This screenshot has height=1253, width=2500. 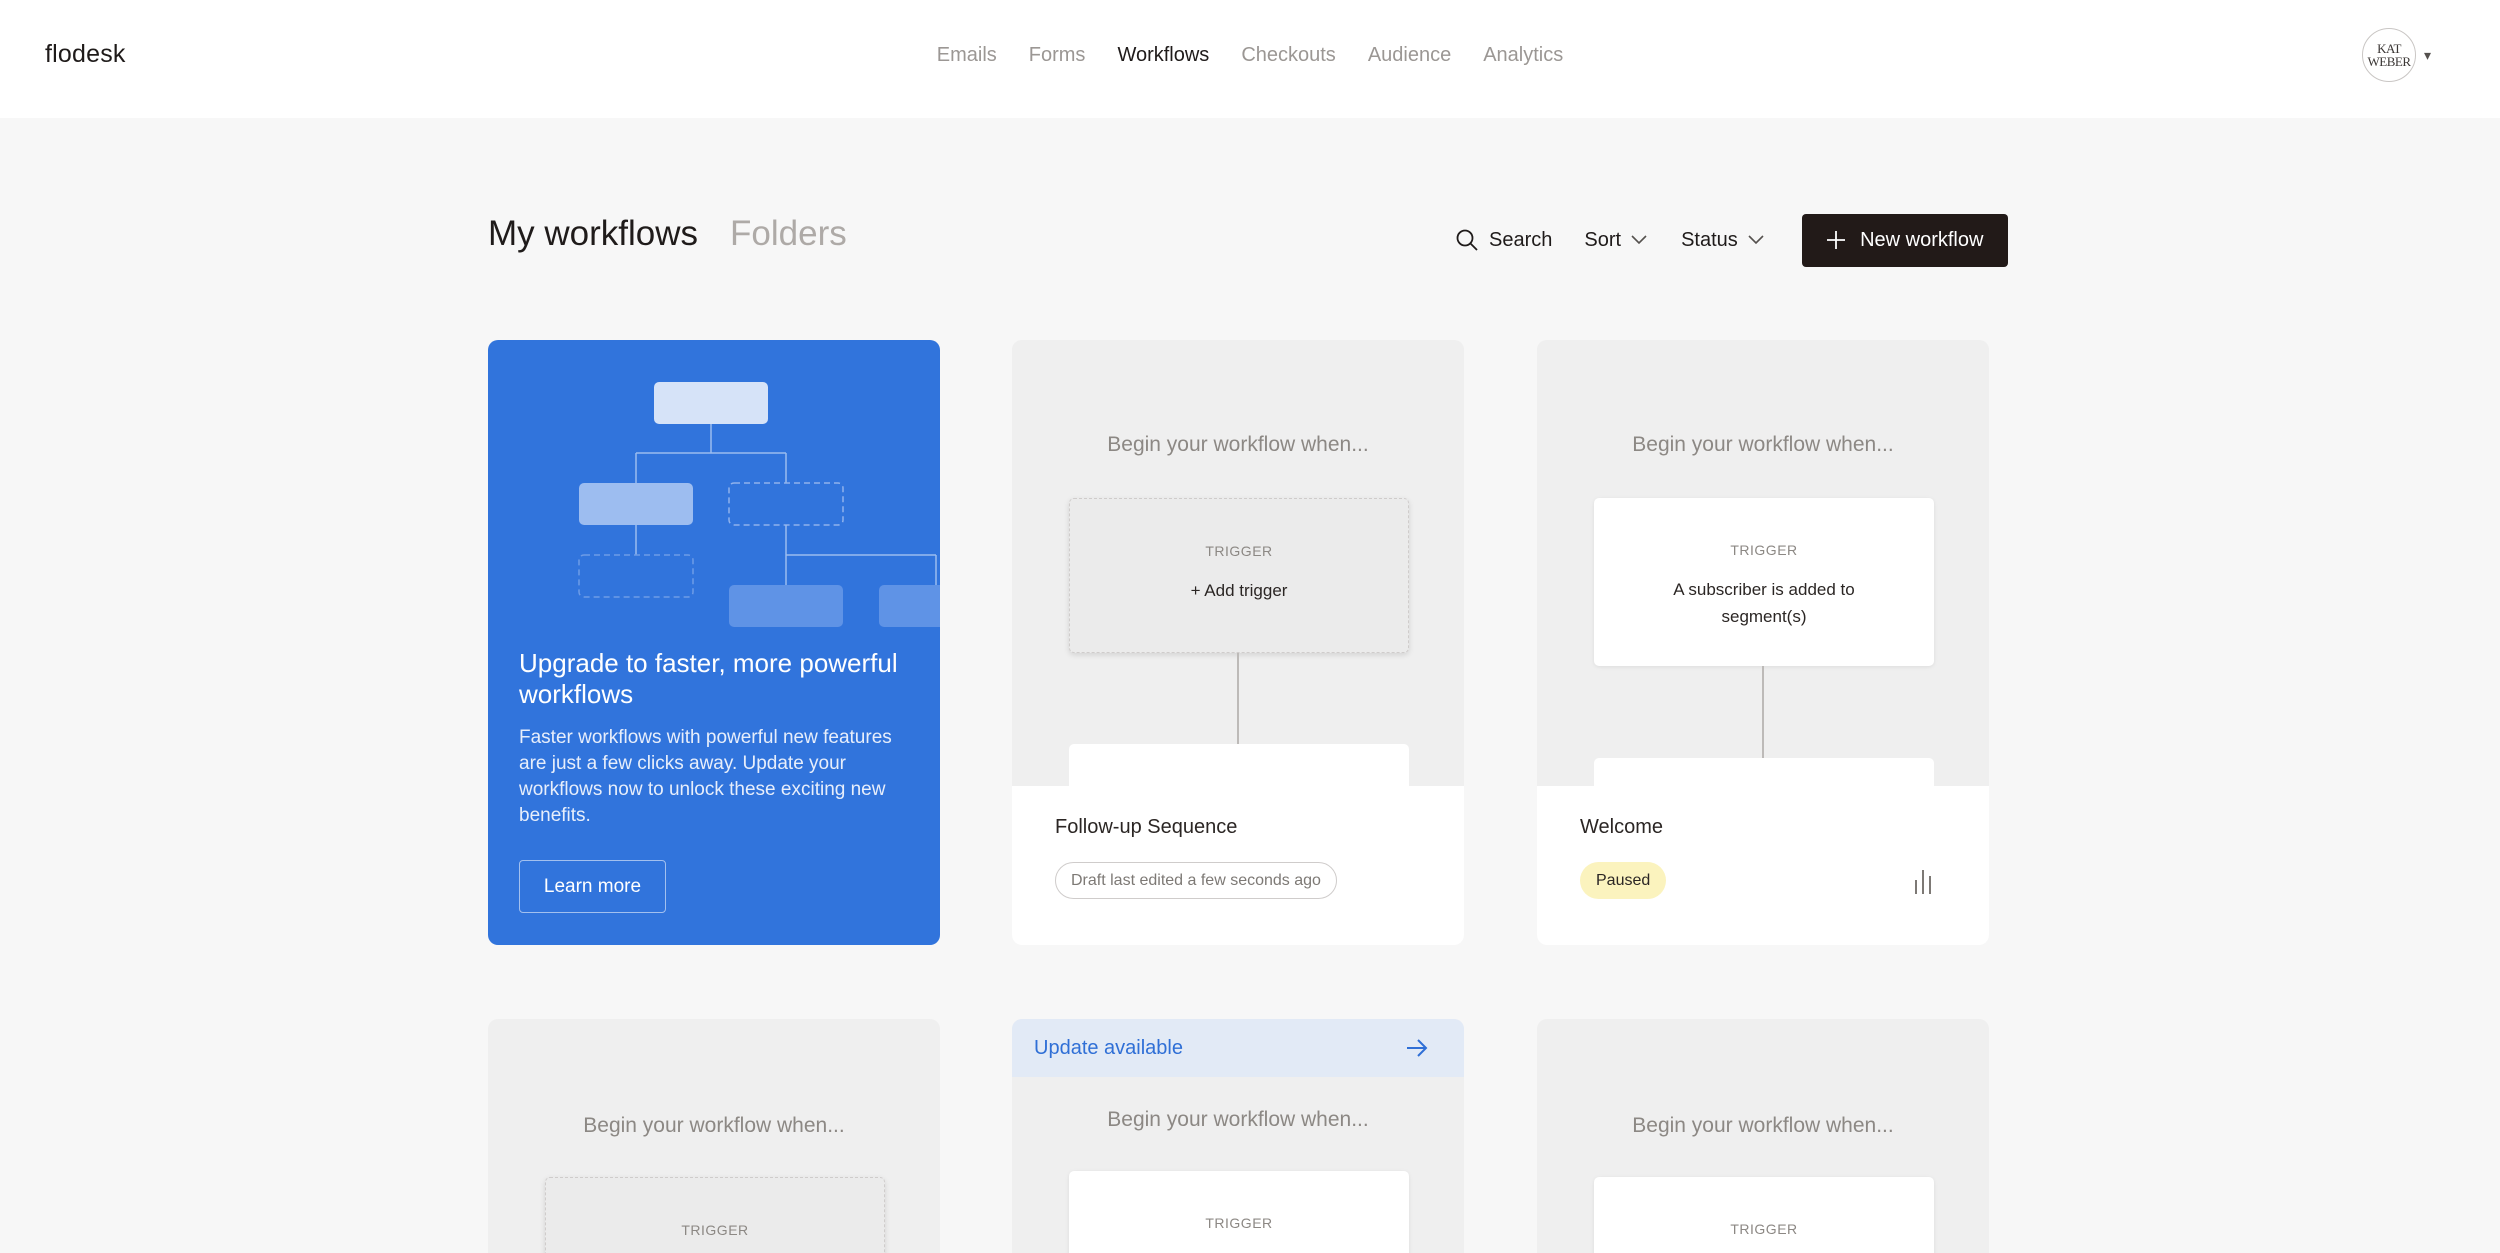 What do you see at coordinates (1521, 239) in the screenshot?
I see `search-label: Search` at bounding box center [1521, 239].